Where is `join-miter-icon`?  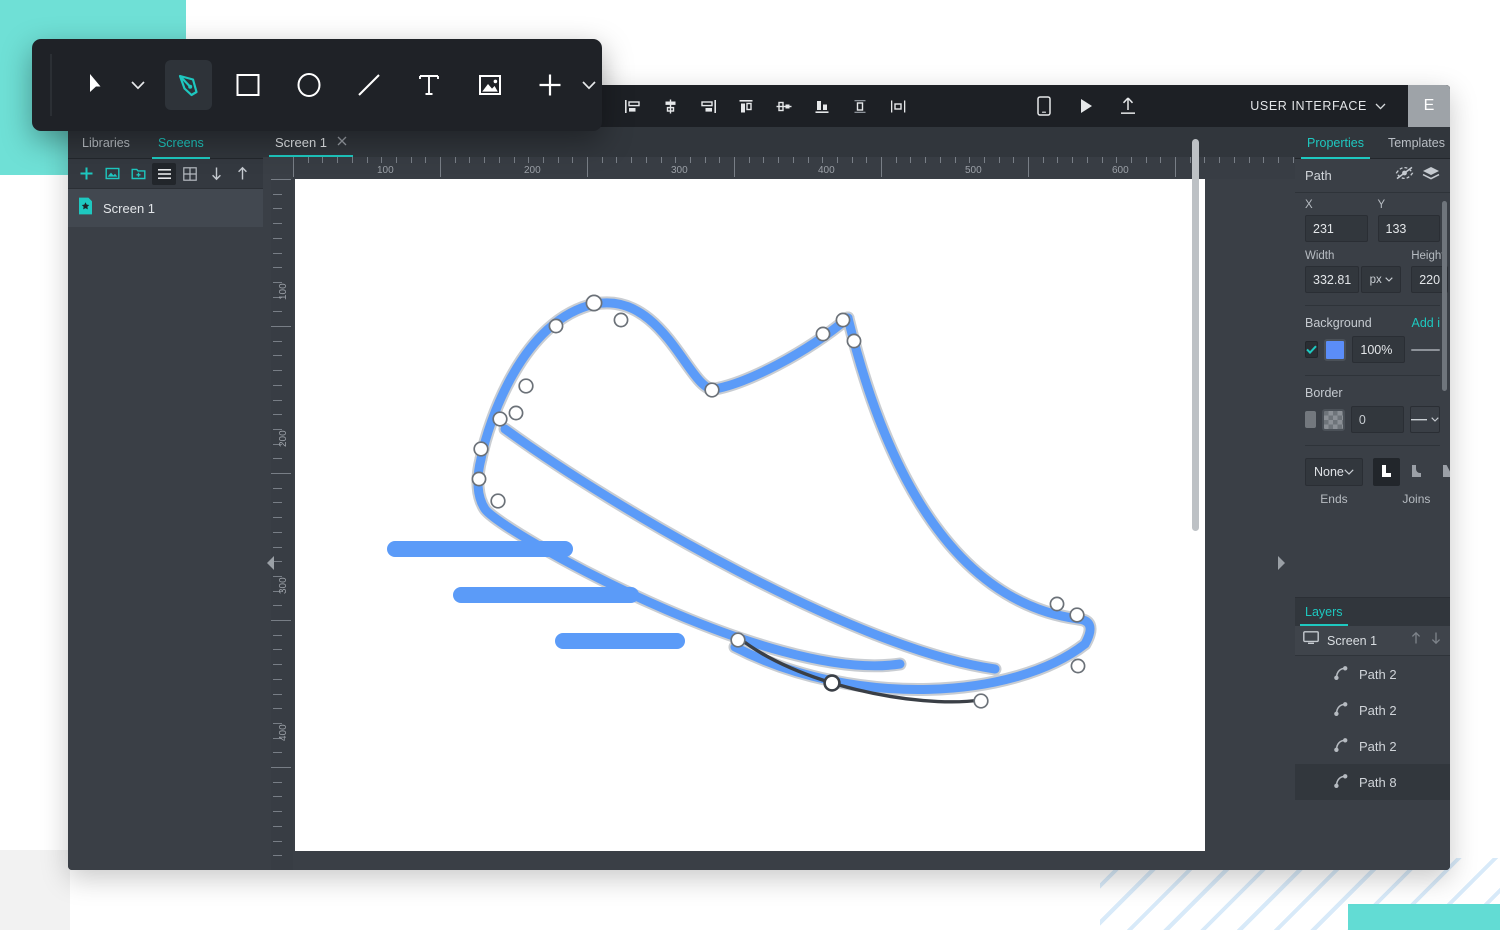 join-miter-icon is located at coordinates (1386, 472).